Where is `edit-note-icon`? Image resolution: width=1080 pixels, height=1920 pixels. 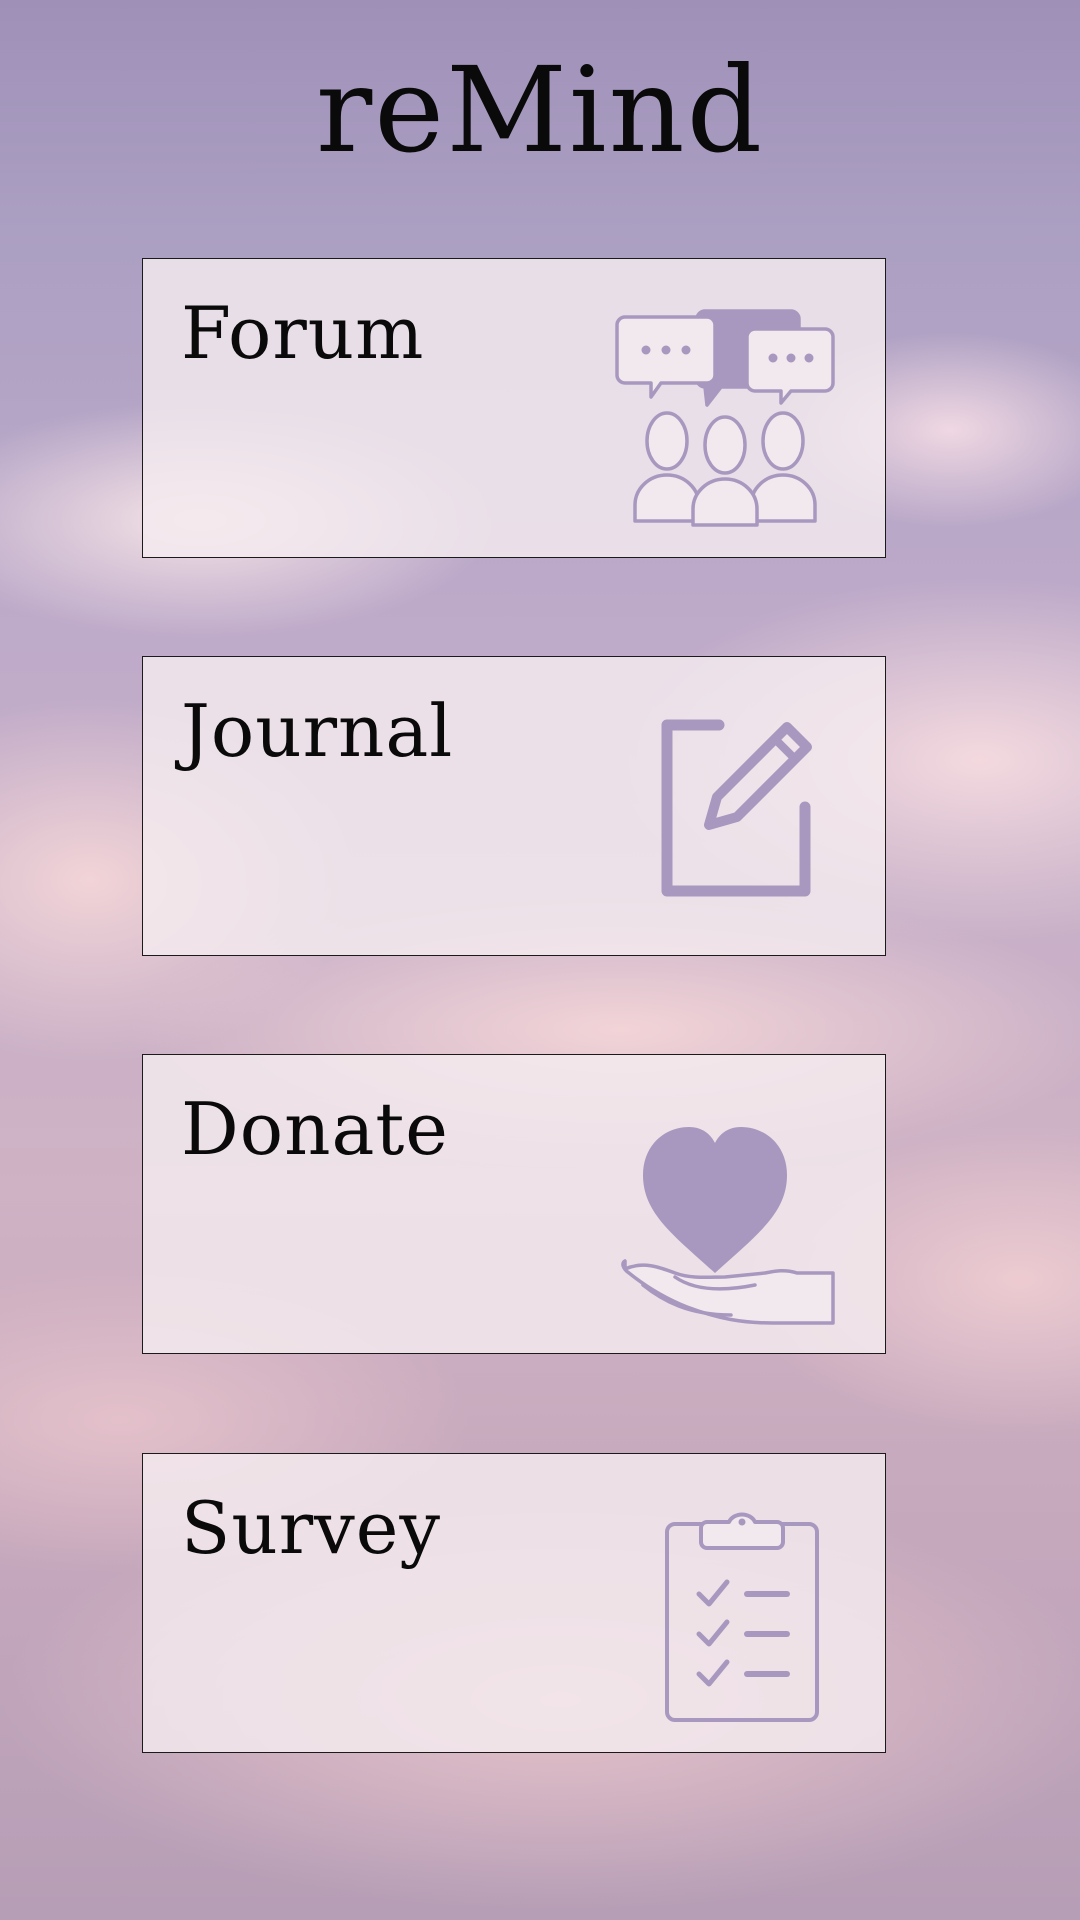 edit-note-icon is located at coordinates (730, 812).